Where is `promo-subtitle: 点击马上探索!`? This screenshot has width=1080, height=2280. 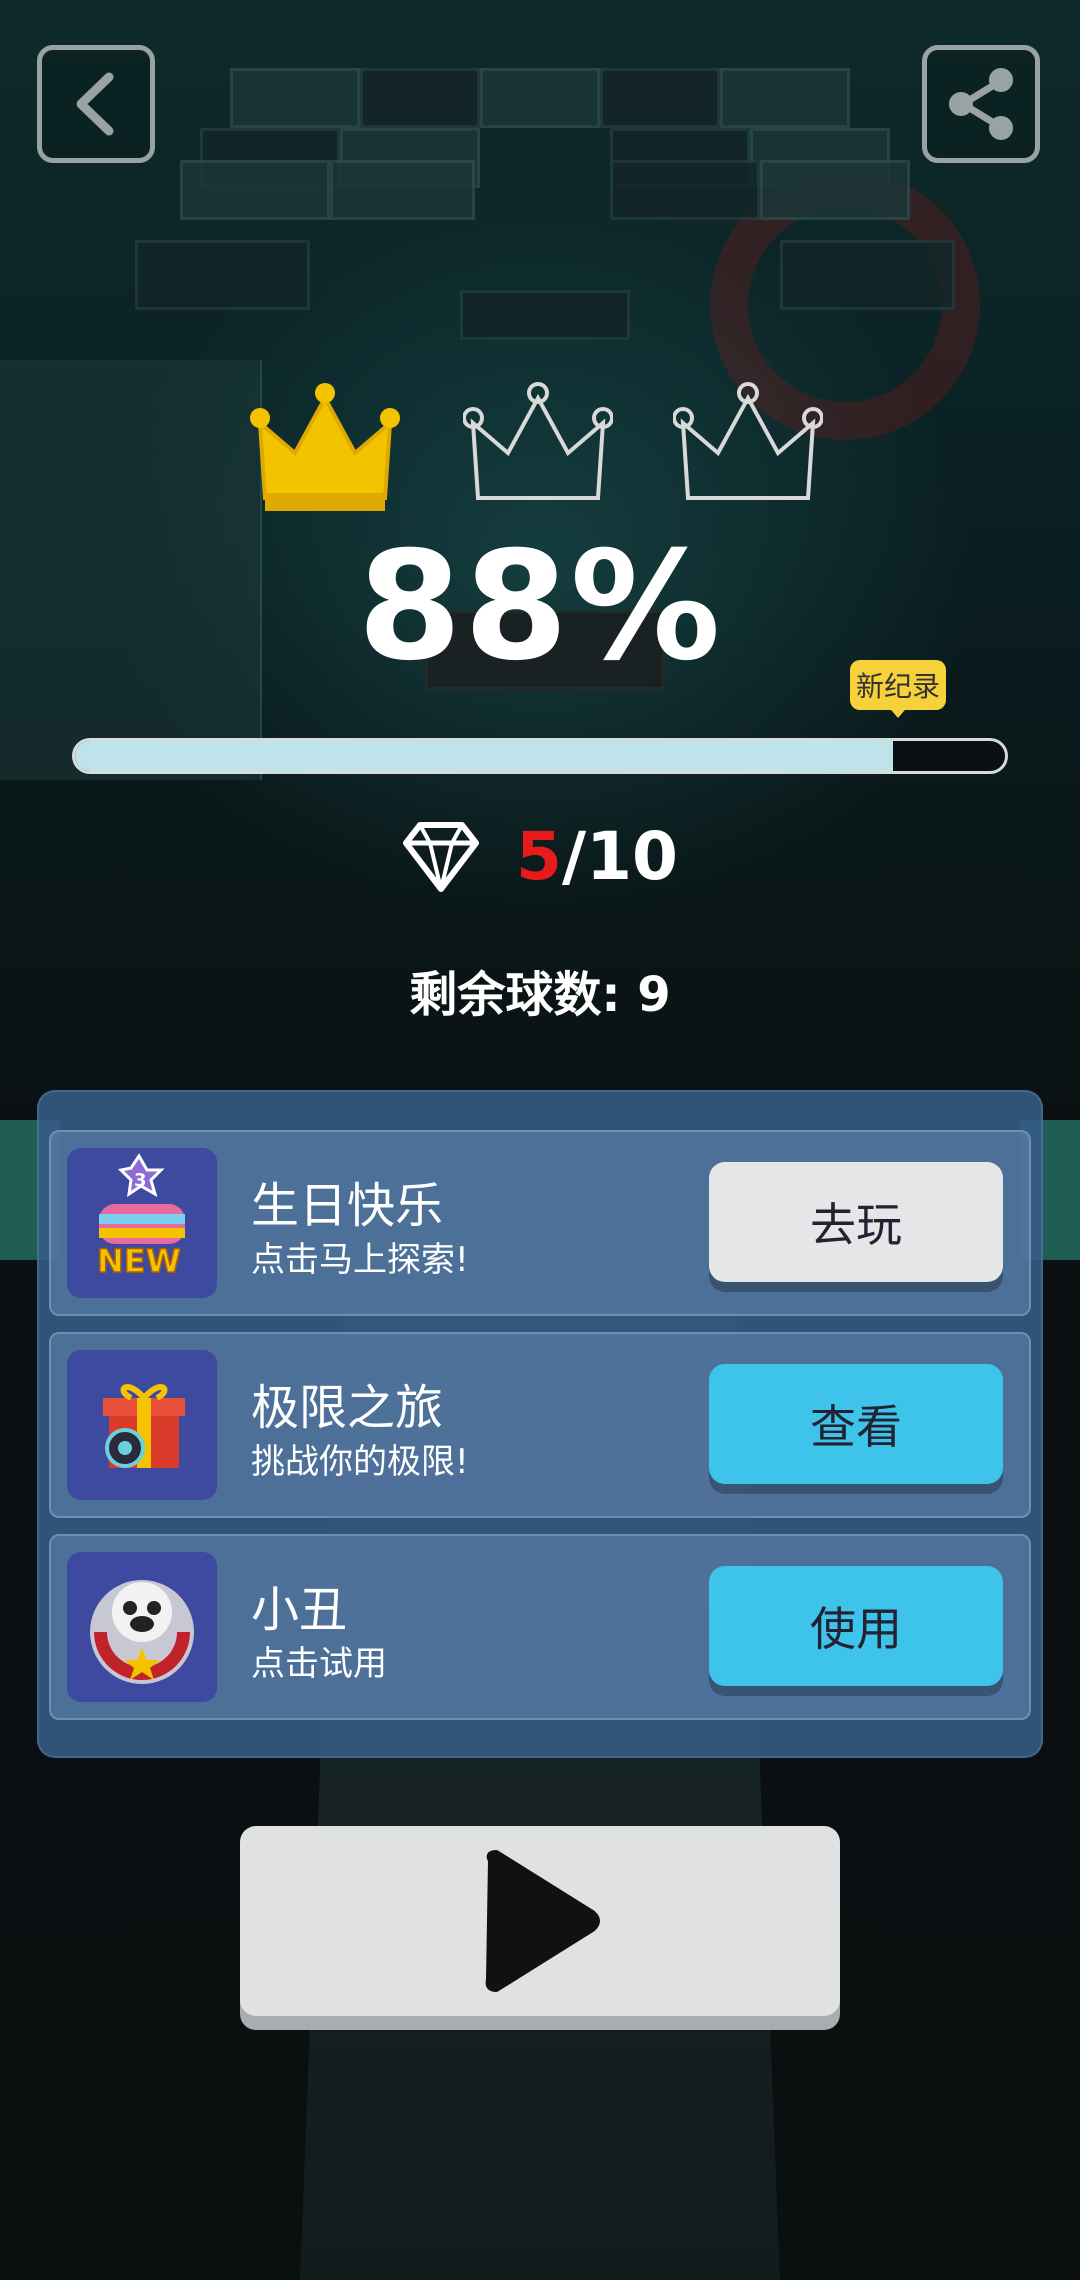 promo-subtitle: 点击马上探索! is located at coordinates (360, 1260).